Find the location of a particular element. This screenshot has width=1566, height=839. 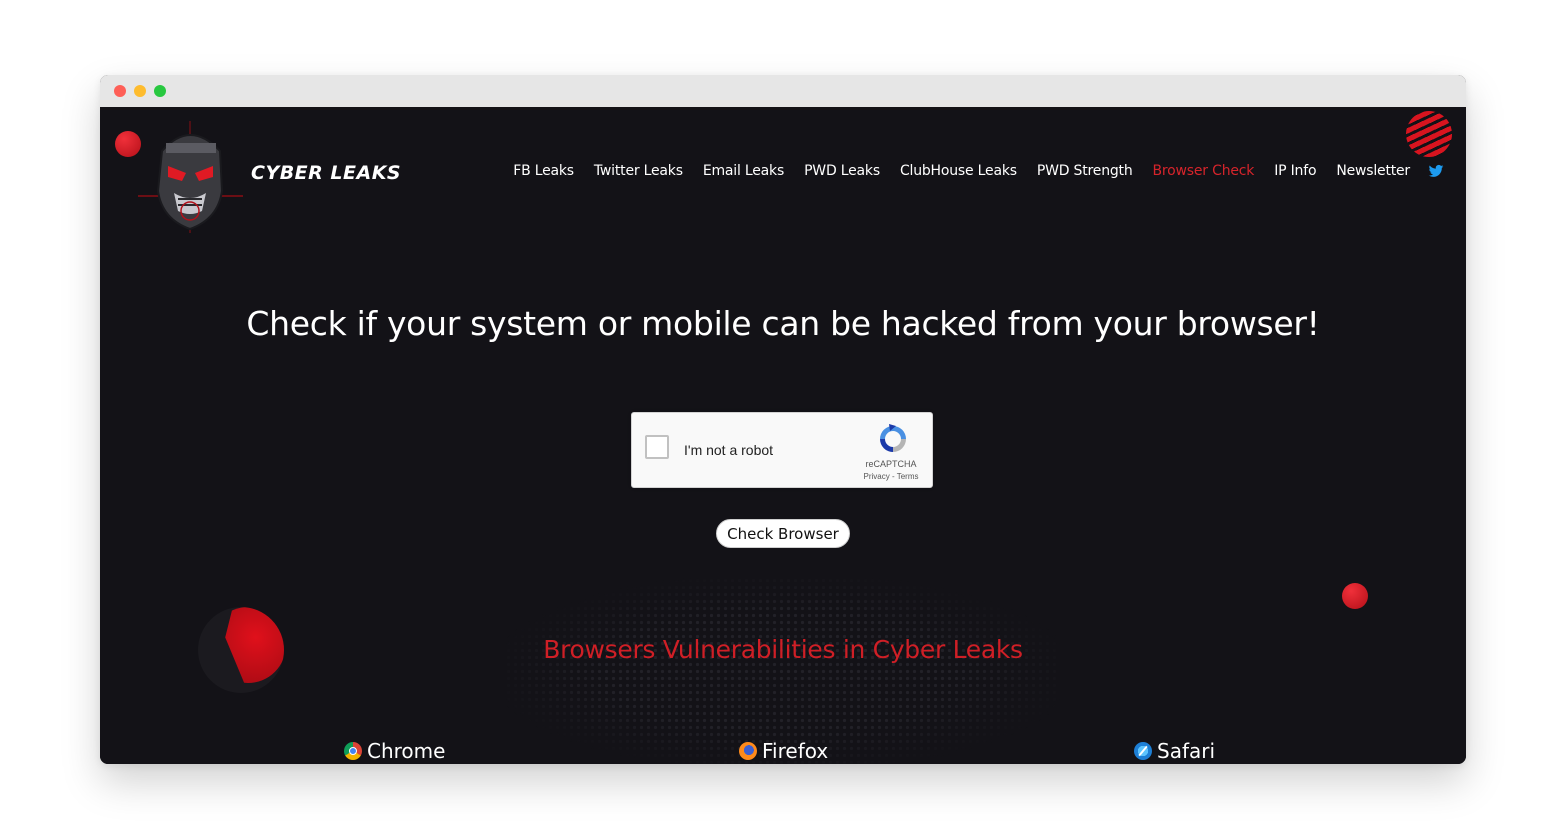

nav-item-pwd-leaks: PWD Leaks is located at coordinates (842, 171).